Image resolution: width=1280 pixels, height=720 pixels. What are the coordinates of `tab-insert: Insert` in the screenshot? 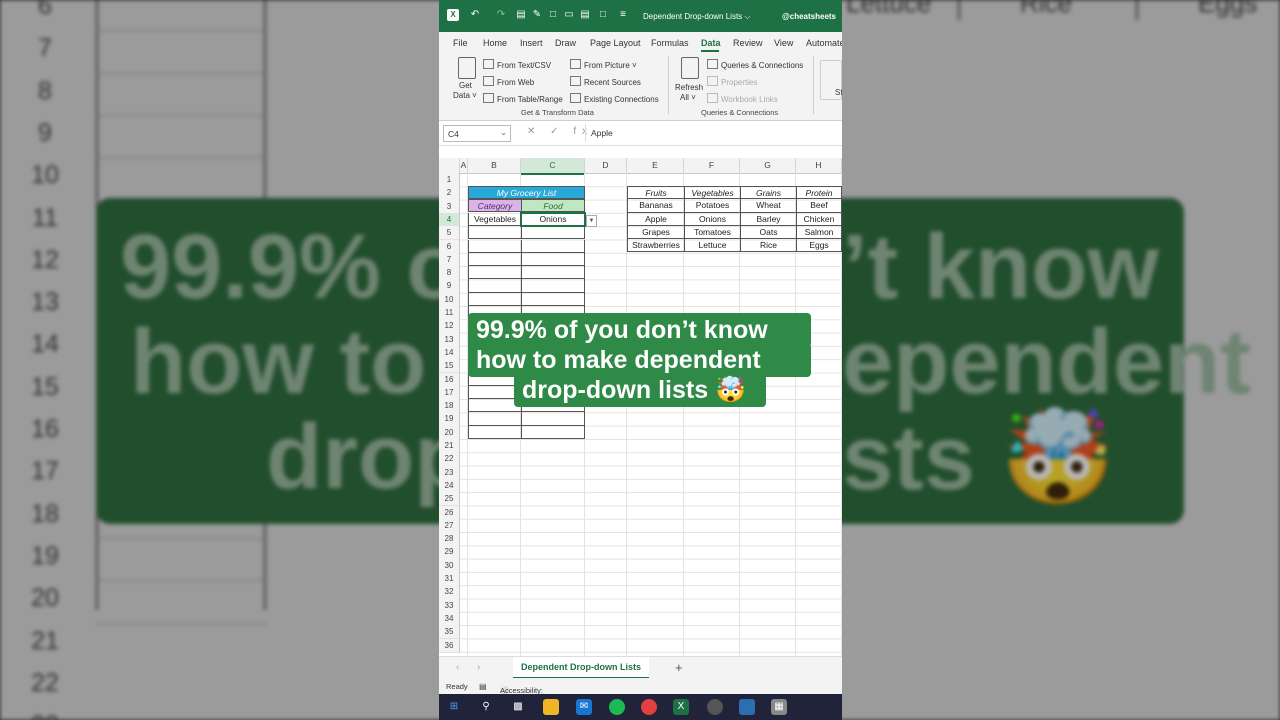 It's located at (531, 43).